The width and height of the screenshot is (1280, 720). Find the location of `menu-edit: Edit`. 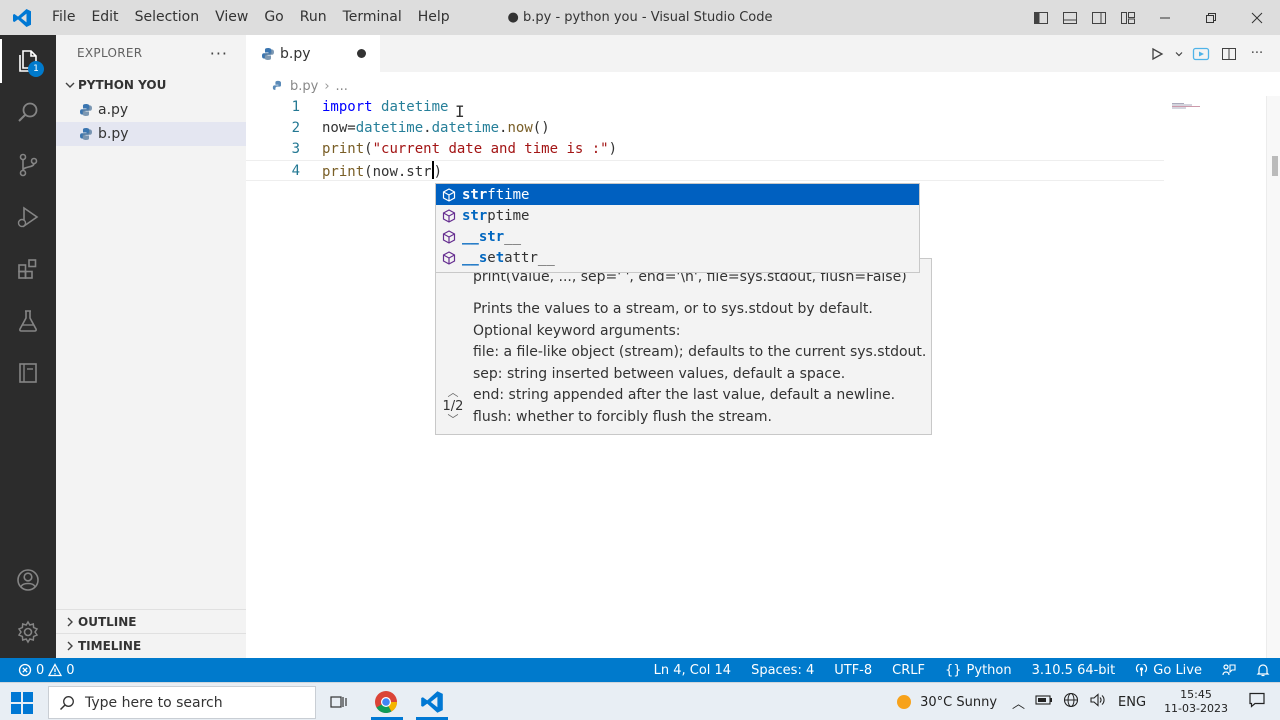

menu-edit: Edit is located at coordinates (104, 17).